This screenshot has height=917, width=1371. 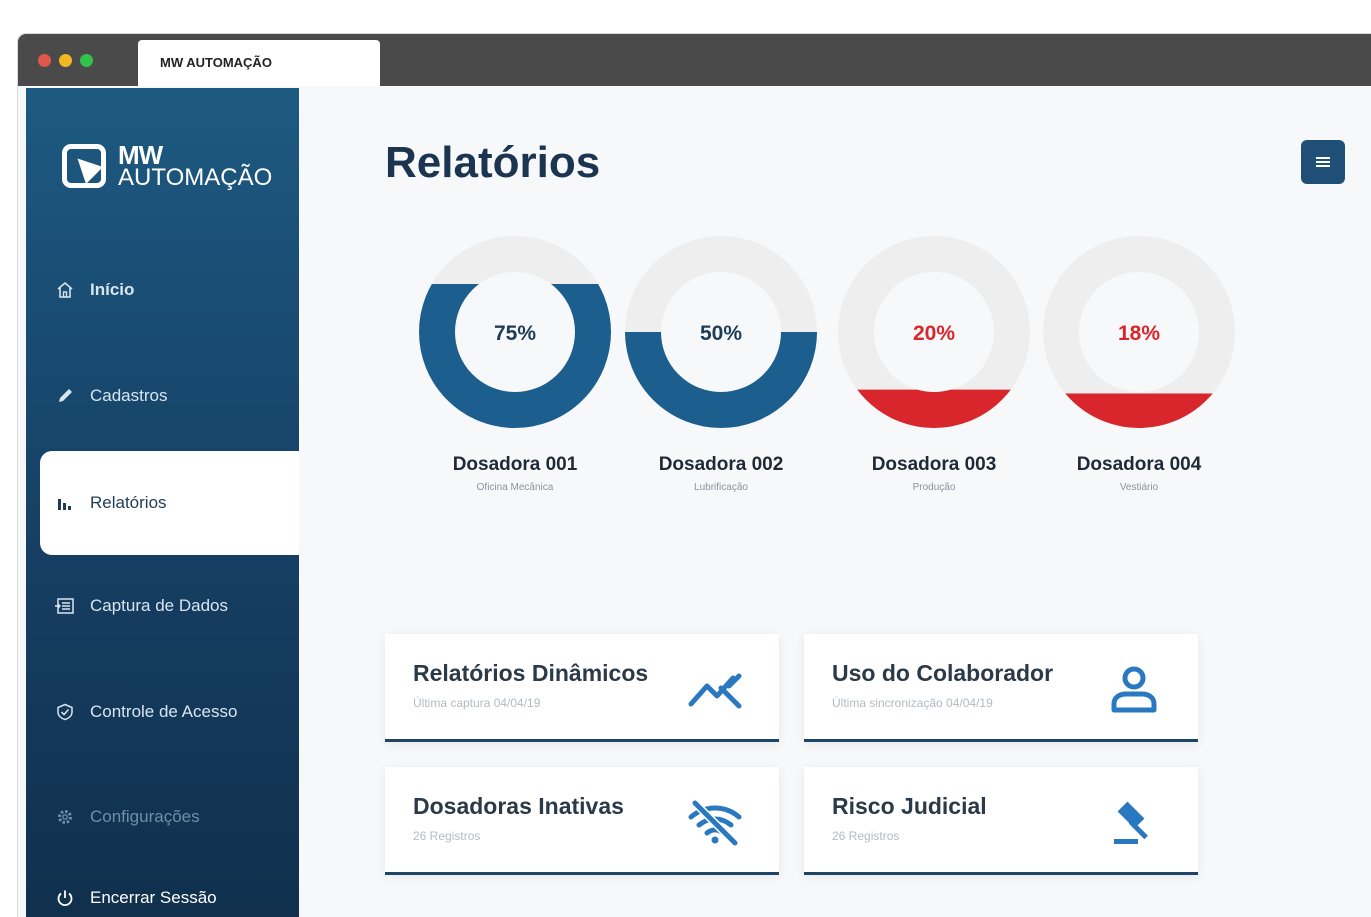 What do you see at coordinates (721, 487) in the screenshot?
I see `gauge-location: Lubrificação` at bounding box center [721, 487].